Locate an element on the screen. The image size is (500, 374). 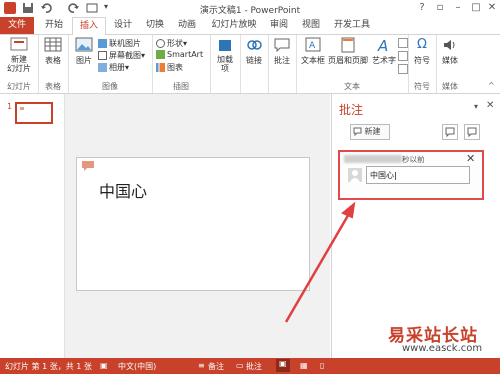
language: 中文(中国) is located at coordinates (137, 366).